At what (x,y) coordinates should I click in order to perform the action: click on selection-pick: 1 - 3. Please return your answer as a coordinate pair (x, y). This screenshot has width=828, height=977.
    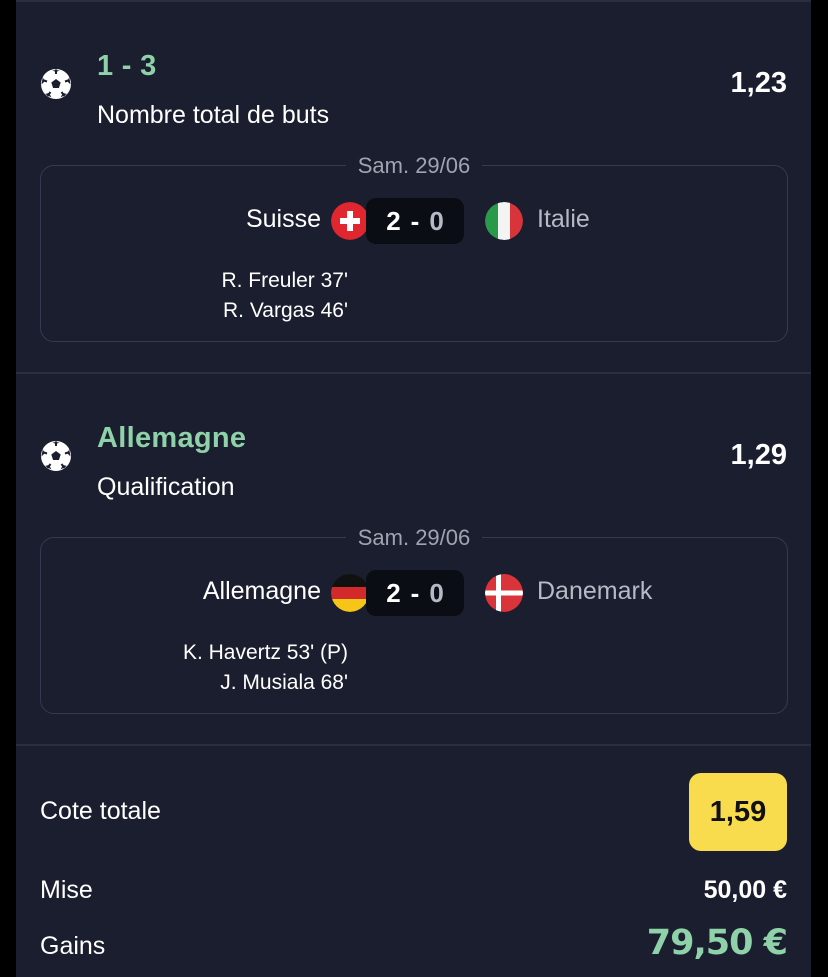
    Looking at the image, I should click on (127, 66).